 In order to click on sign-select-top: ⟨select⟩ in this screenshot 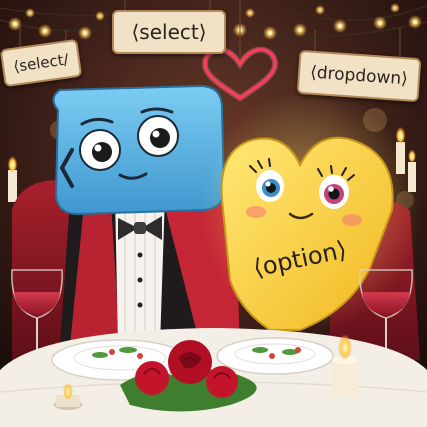, I will do `click(169, 32)`.